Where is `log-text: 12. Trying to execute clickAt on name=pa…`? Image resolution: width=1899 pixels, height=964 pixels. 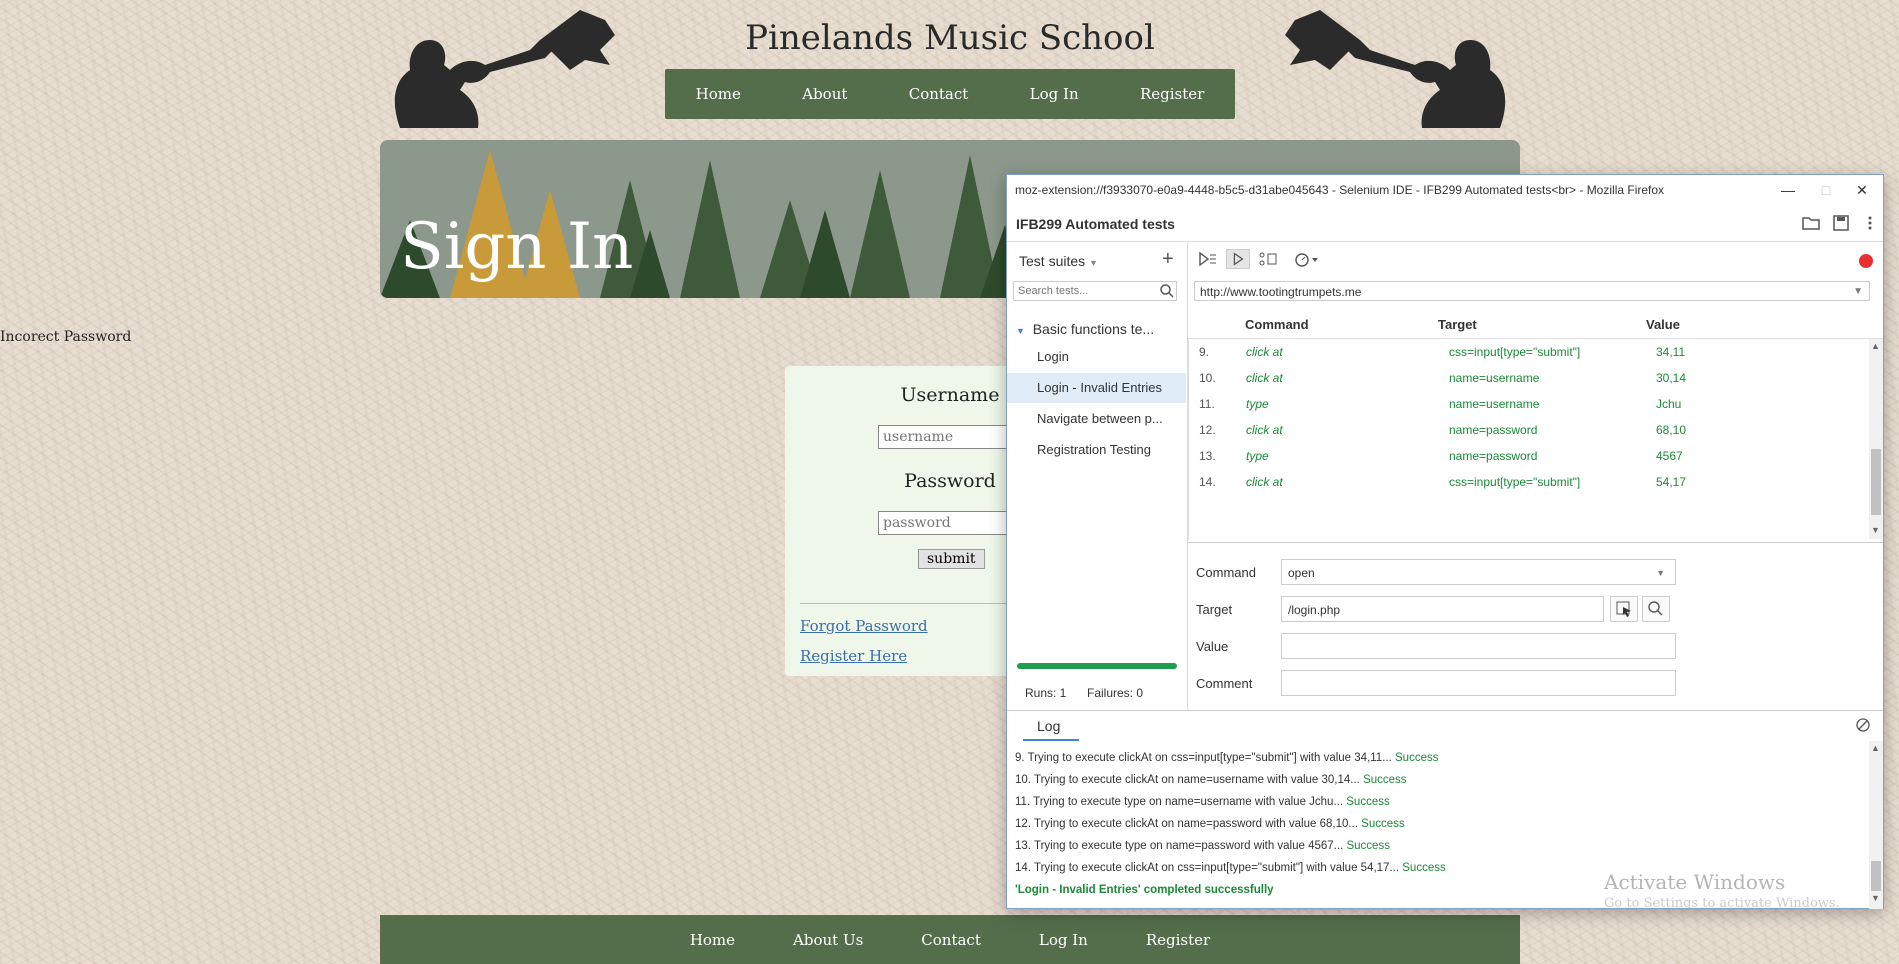
log-text: 12. Trying to execute clickAt on name=pa… is located at coordinates (1186, 824).